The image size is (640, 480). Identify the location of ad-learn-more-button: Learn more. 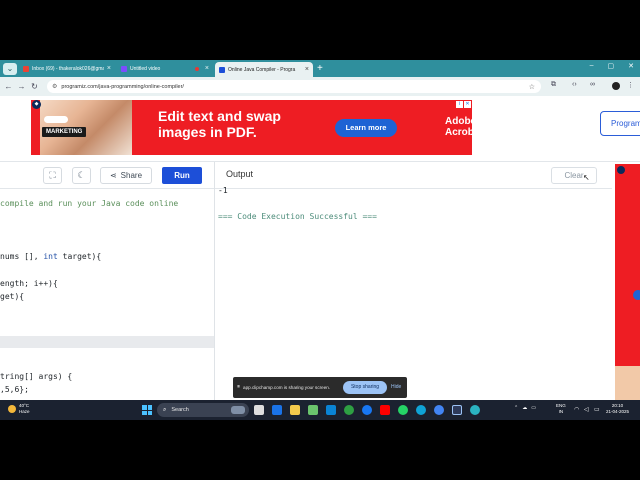
(366, 128).